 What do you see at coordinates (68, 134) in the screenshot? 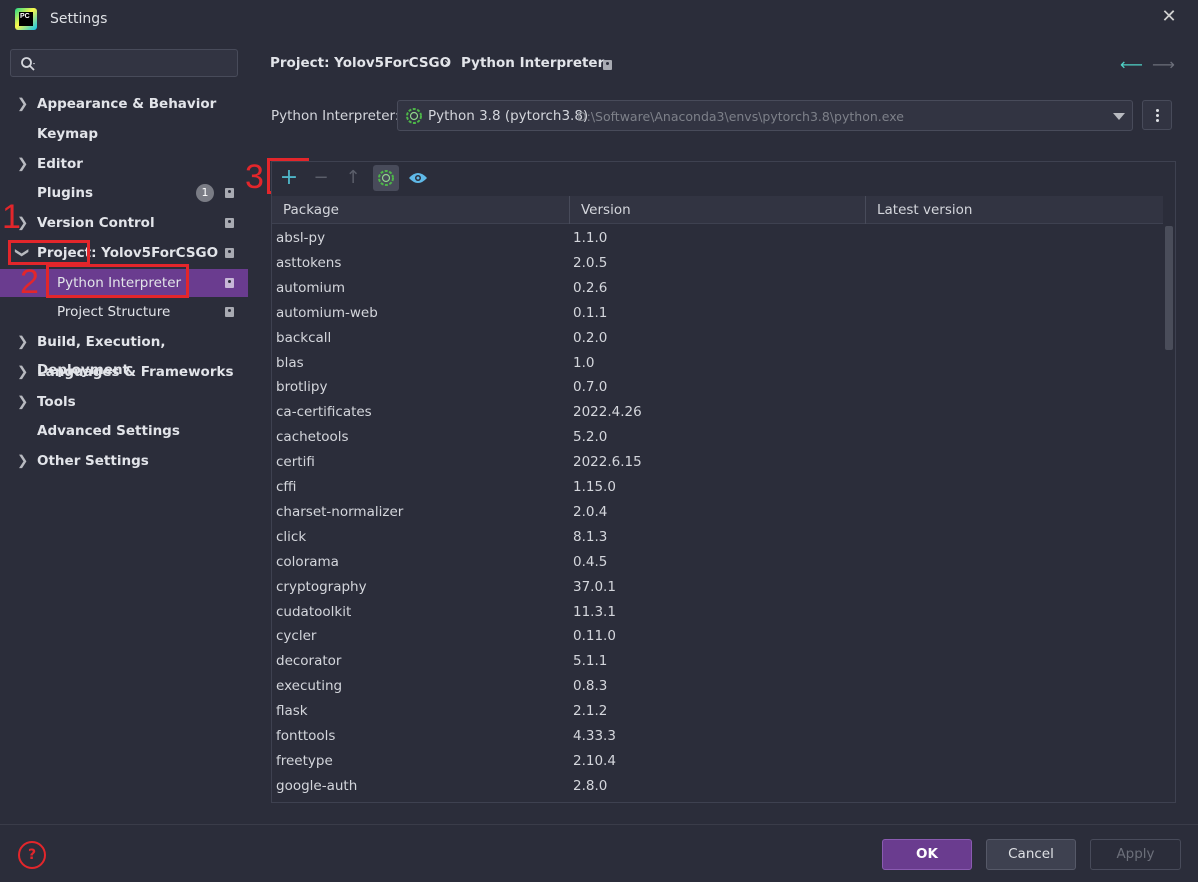
I see `sidebar-item-label: Keymap` at bounding box center [68, 134].